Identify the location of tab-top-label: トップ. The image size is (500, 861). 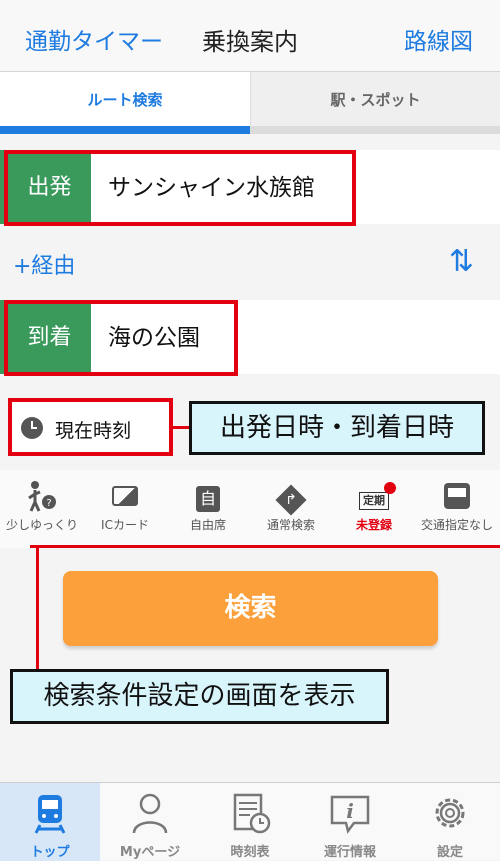
(50, 852).